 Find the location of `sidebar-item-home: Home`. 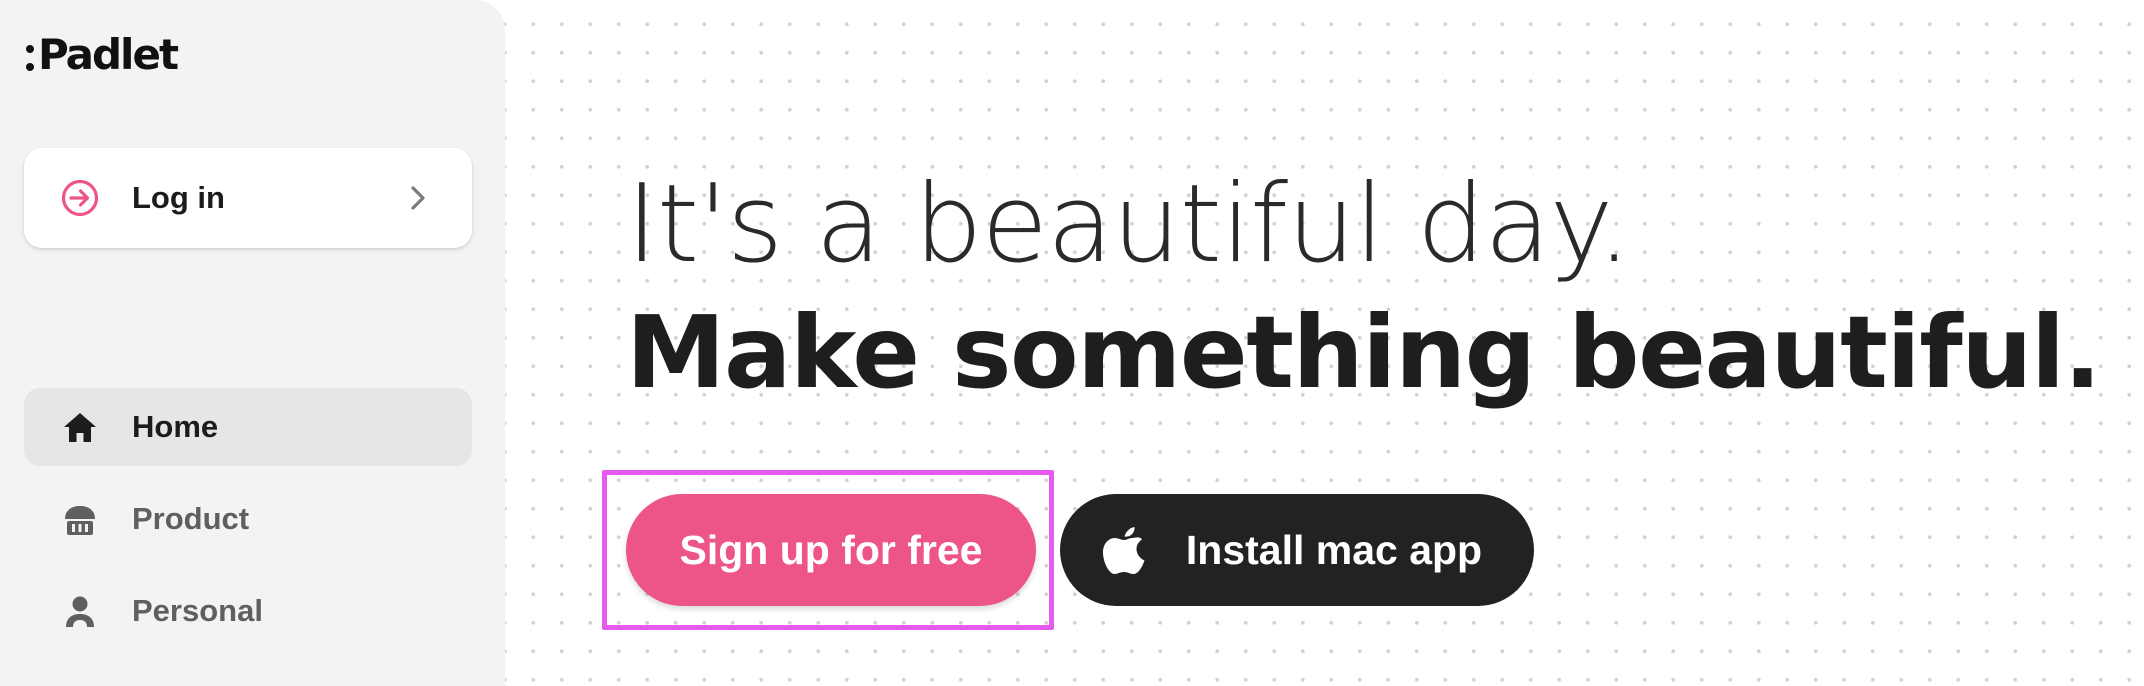

sidebar-item-home: Home is located at coordinates (248, 427).